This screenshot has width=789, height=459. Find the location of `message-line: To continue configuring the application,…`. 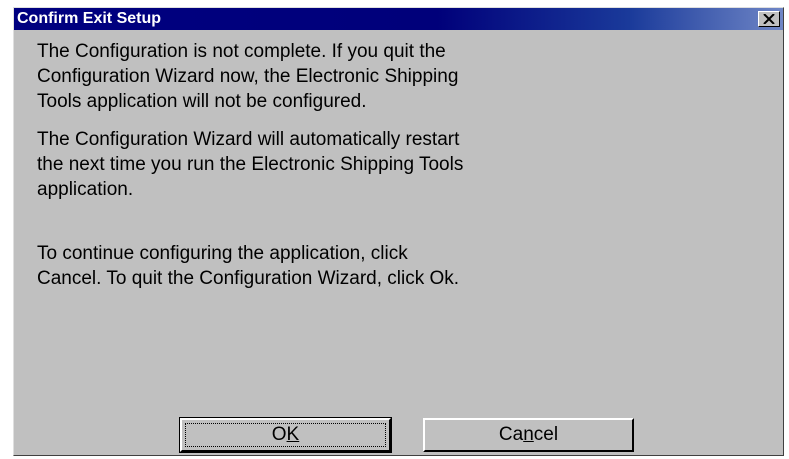

message-line: To continue configuring the application,… is located at coordinates (222, 253).